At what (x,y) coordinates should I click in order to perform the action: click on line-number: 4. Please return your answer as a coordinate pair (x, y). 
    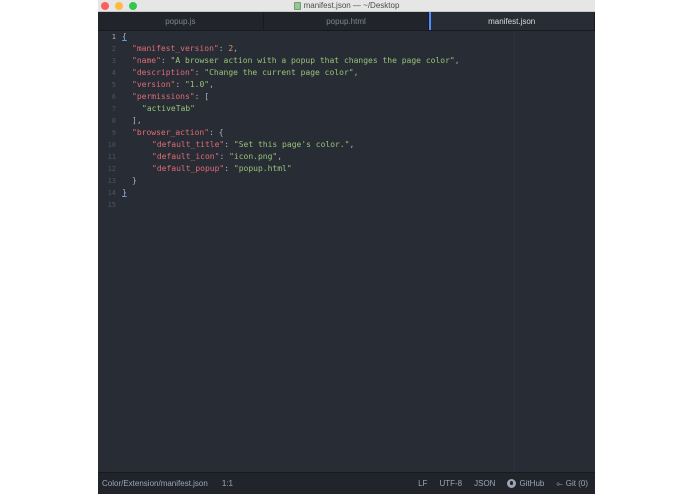
    Looking at the image, I should click on (113, 73).